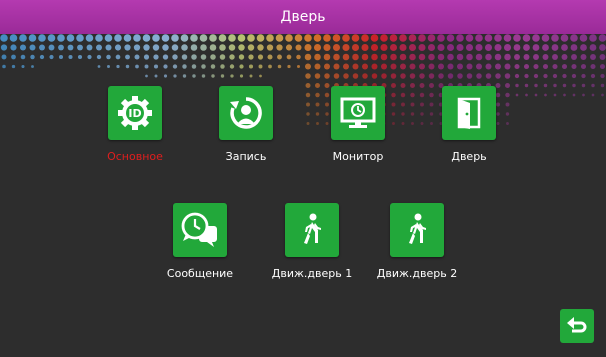  I want to click on menu-item-monitor-label: Монитор, so click(358, 156).